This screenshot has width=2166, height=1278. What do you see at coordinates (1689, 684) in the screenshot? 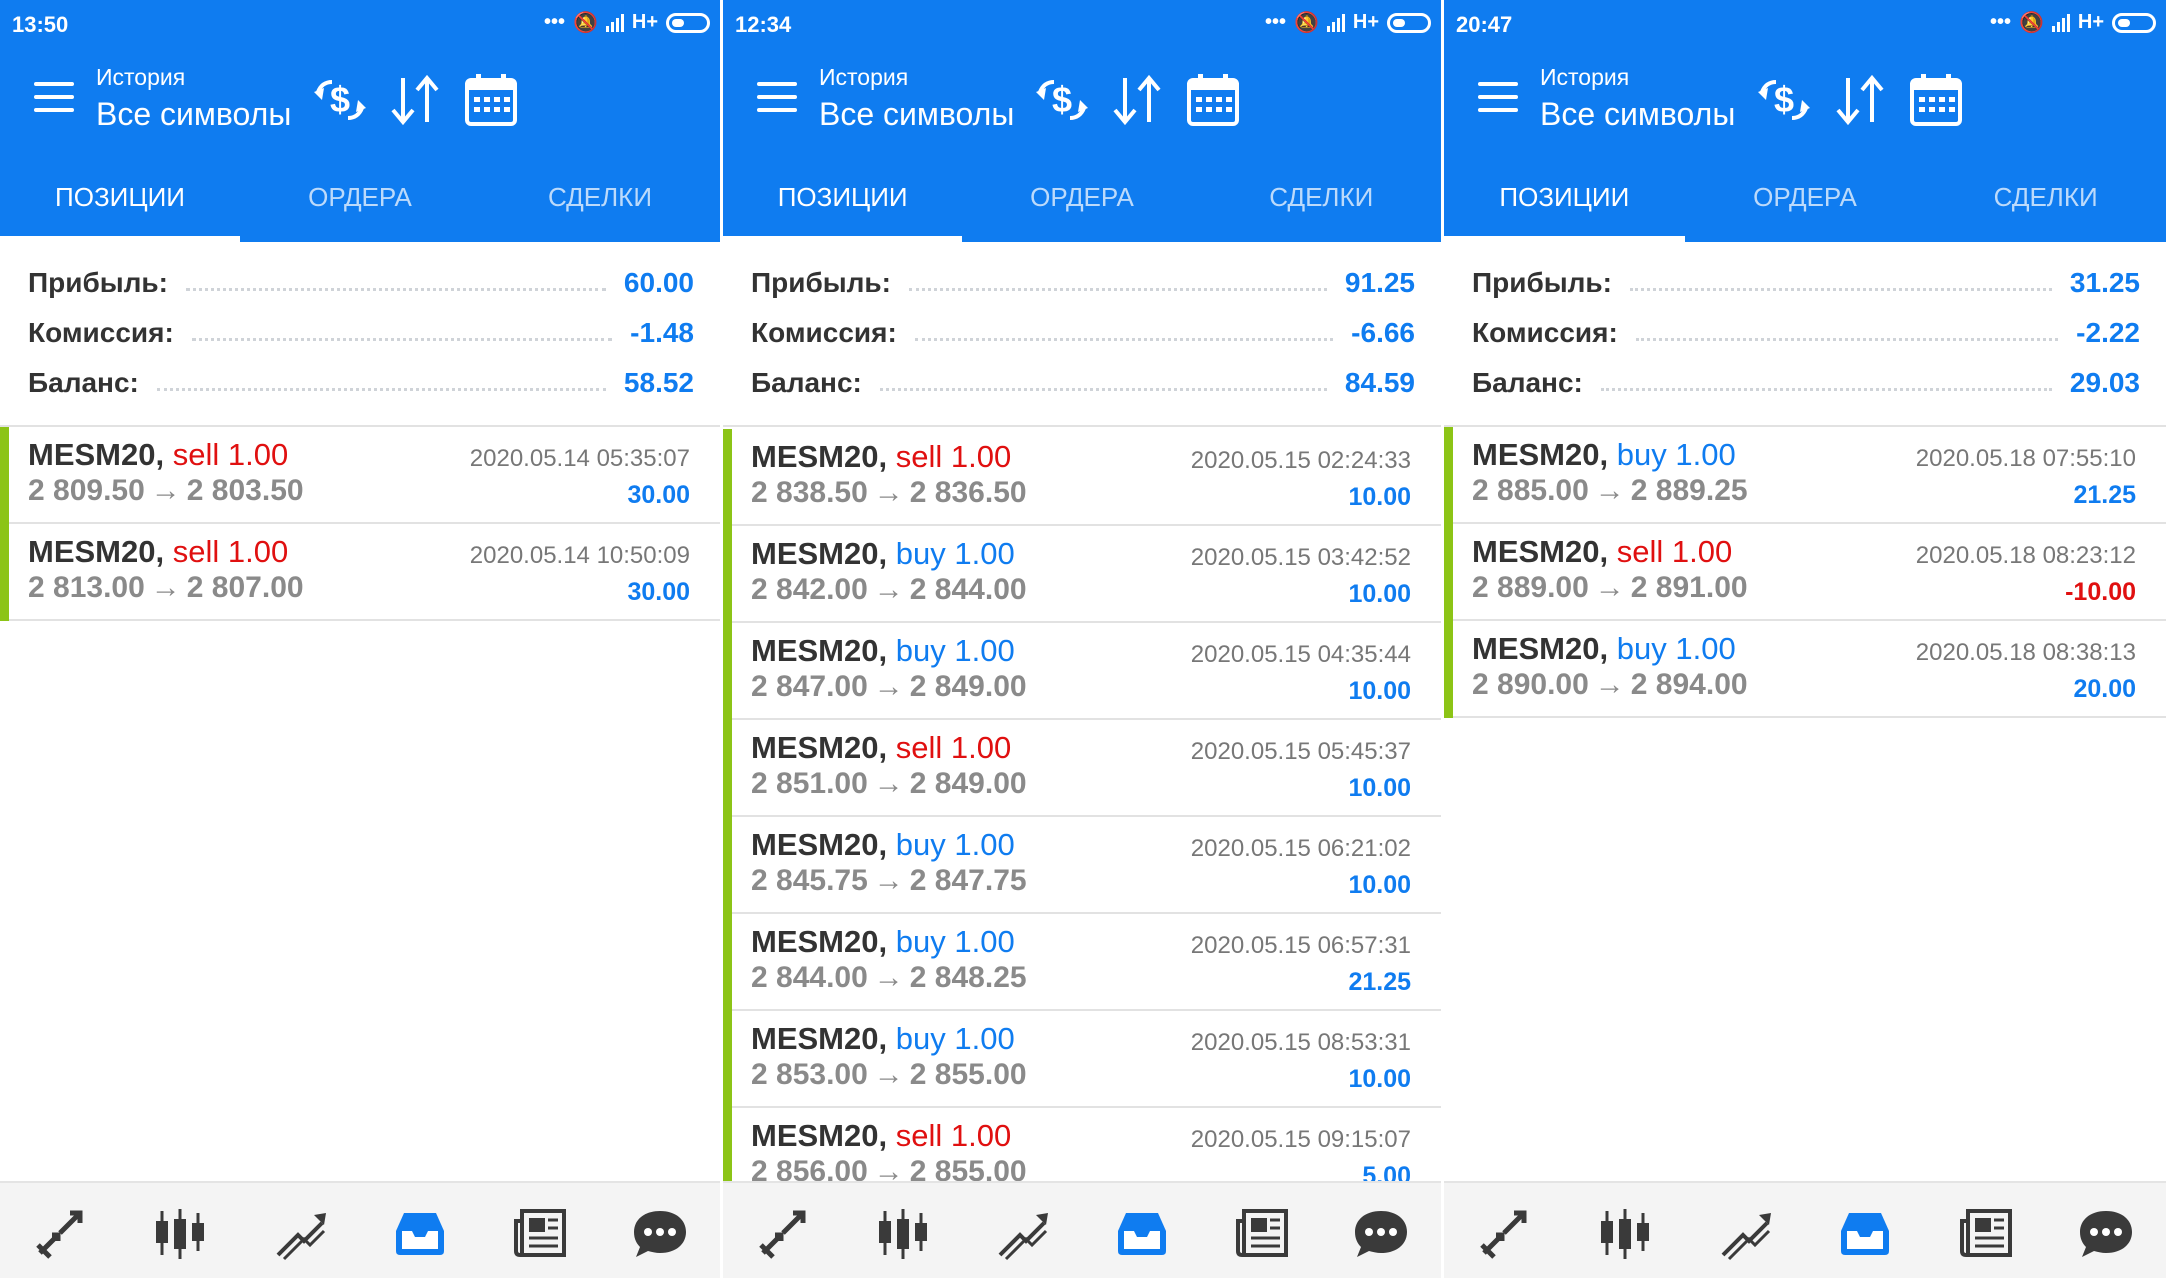
I see `close-price: 2 894.00` at bounding box center [1689, 684].